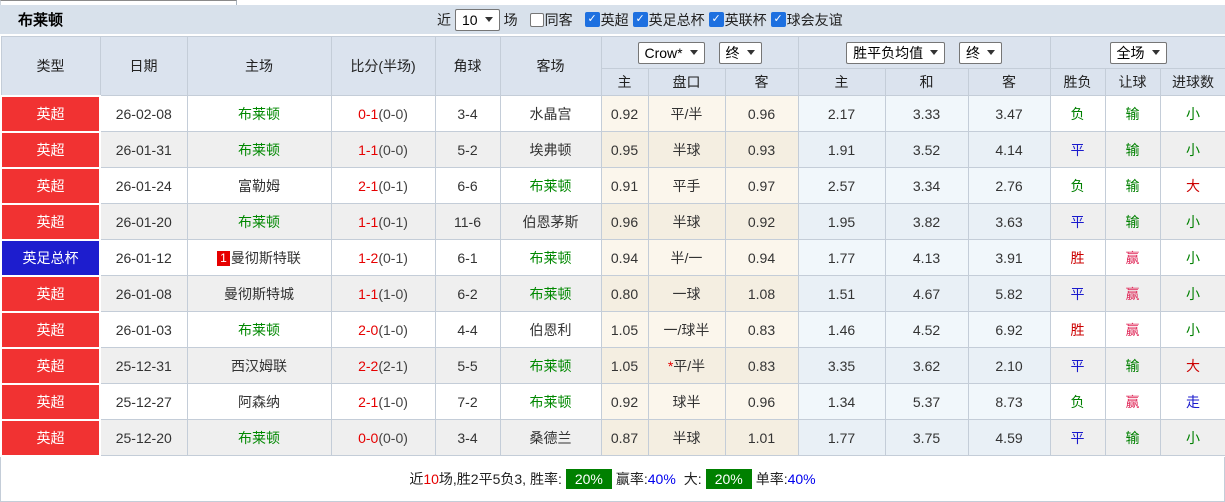 Image resolution: width=1225 pixels, height=502 pixels. I want to click on handicap-home-odds: 0.92, so click(624, 113).